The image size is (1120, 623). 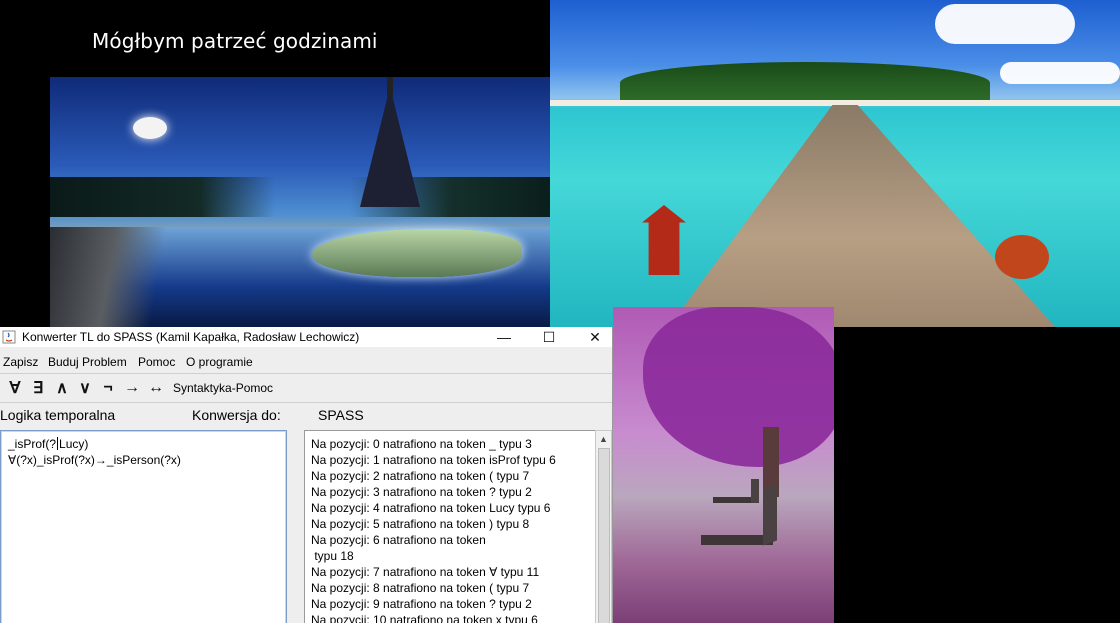 I want to click on iff-button: ↔, so click(x=156, y=388).